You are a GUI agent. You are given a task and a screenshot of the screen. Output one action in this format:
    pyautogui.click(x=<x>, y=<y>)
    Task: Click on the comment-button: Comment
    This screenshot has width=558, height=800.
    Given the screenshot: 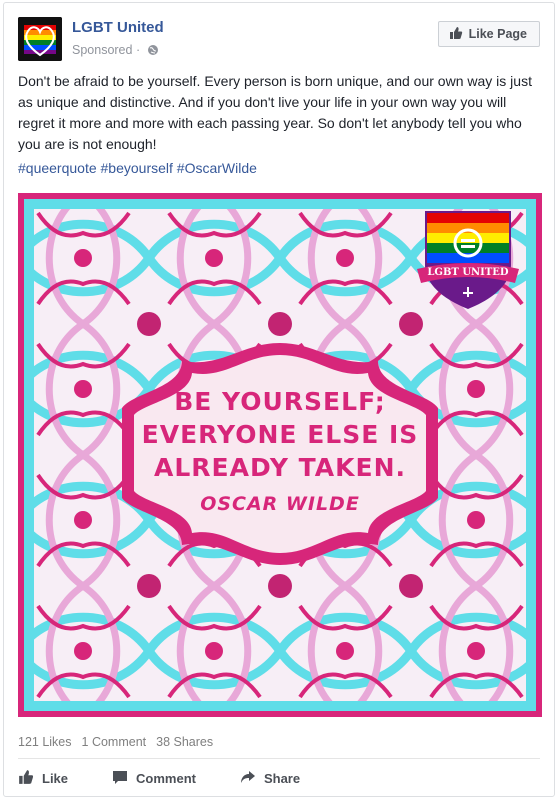 What is the action you would take?
    pyautogui.click(x=154, y=778)
    